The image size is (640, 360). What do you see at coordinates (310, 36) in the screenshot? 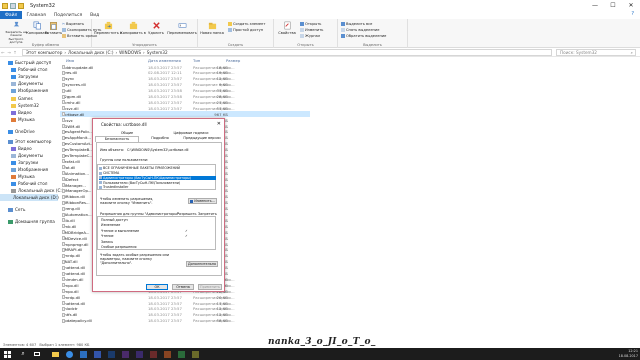
I see `history-button: Журнал` at bounding box center [310, 36].